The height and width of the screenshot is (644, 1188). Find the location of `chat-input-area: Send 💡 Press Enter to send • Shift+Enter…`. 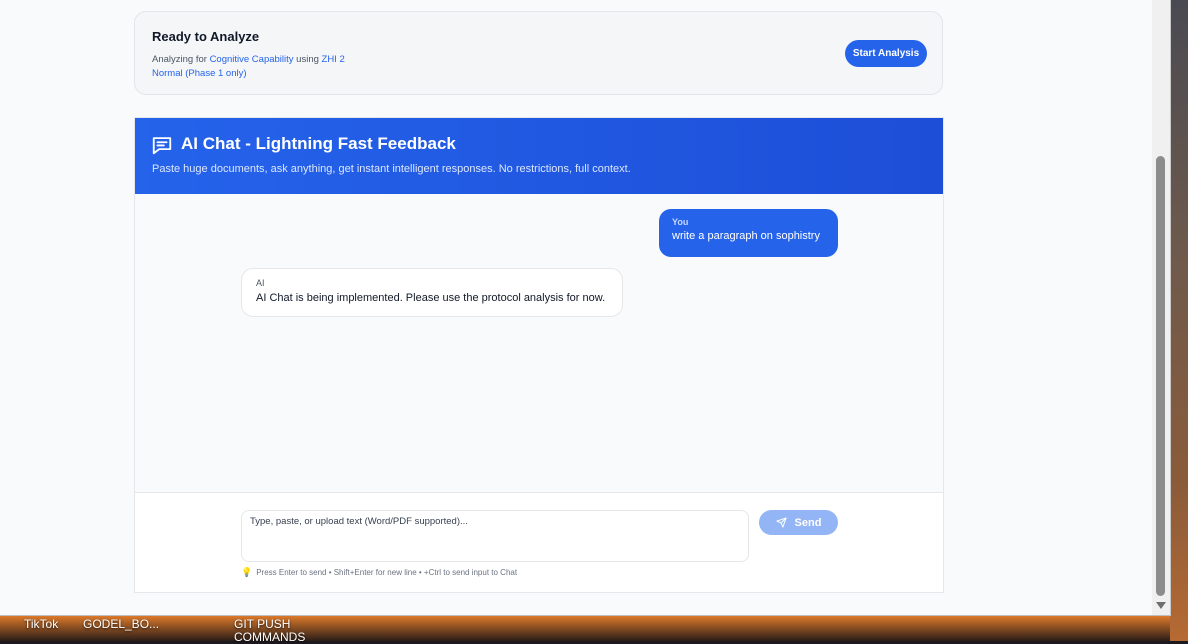

chat-input-area: Send 💡 Press Enter to send • Shift+Enter… is located at coordinates (539, 542).